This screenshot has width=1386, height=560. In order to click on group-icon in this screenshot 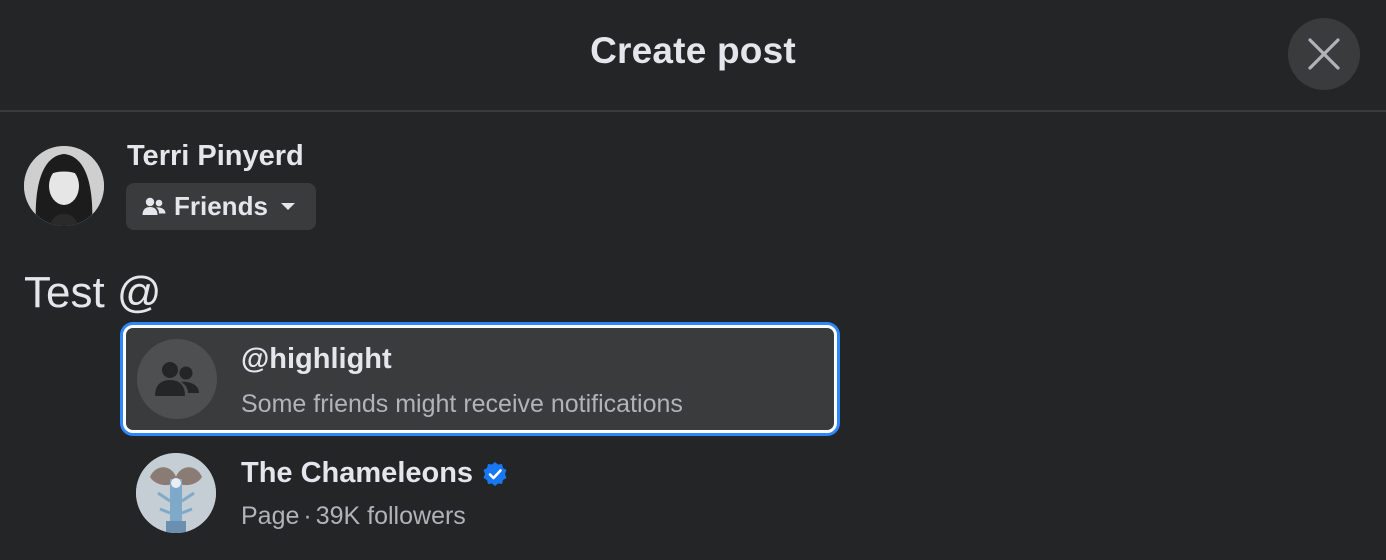, I will do `click(177, 379)`.